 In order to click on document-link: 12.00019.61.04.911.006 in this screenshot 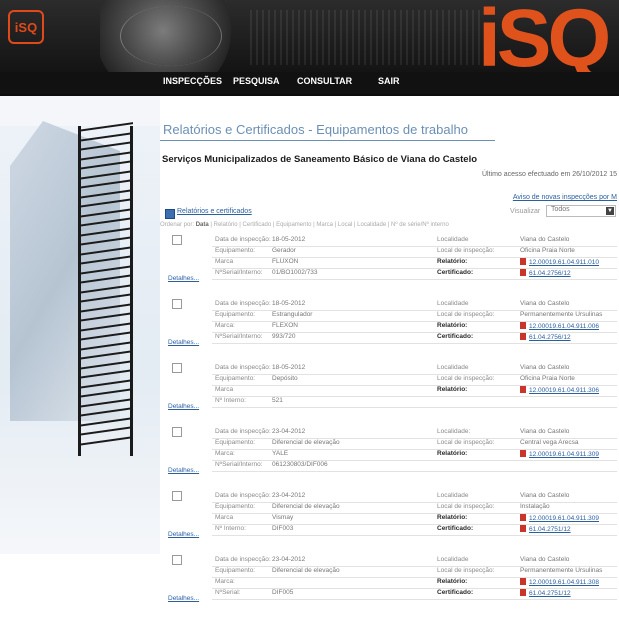, I will do `click(559, 326)`.